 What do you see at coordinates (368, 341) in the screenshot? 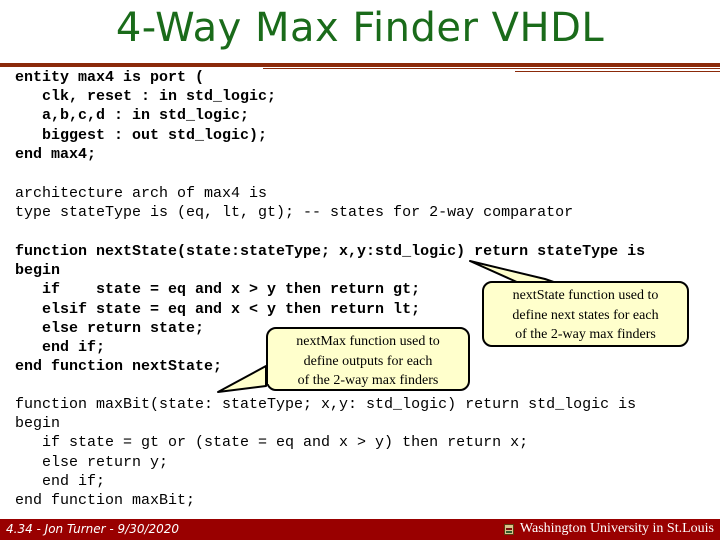
I see `callout-line: nextMax function used to` at bounding box center [368, 341].